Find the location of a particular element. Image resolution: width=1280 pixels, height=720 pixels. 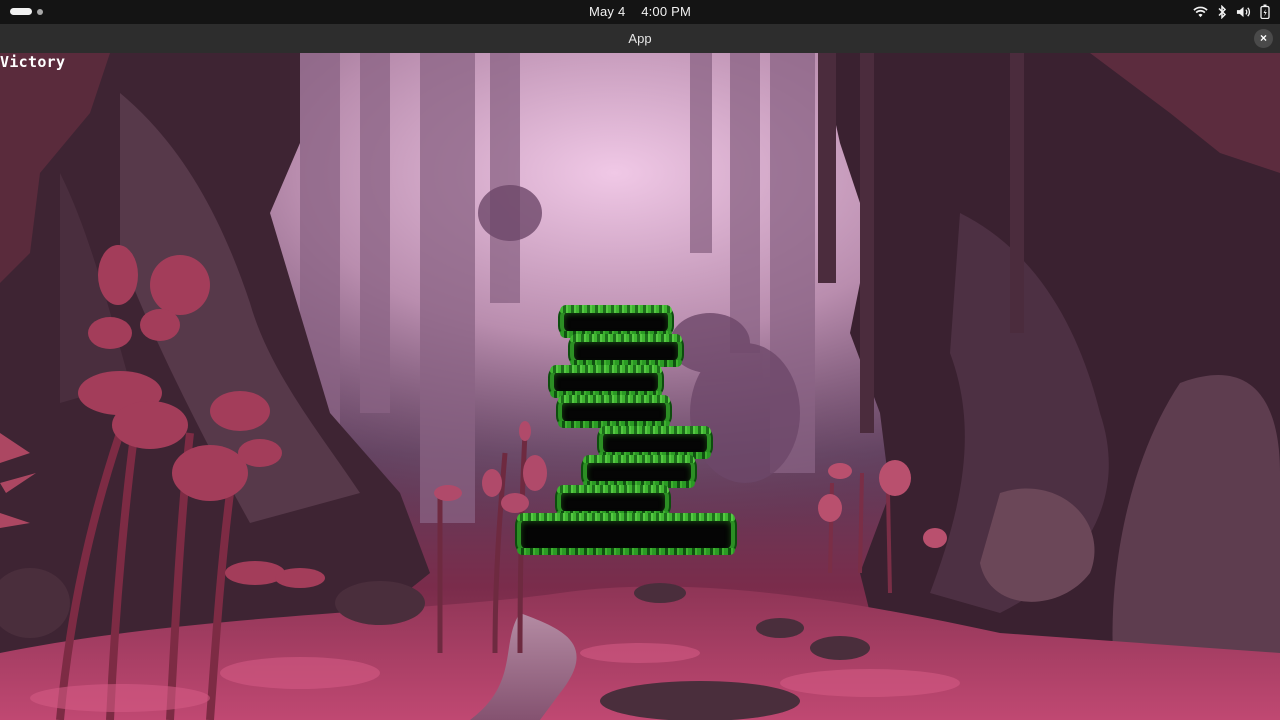

clock-date: May 4 is located at coordinates (607, 11).